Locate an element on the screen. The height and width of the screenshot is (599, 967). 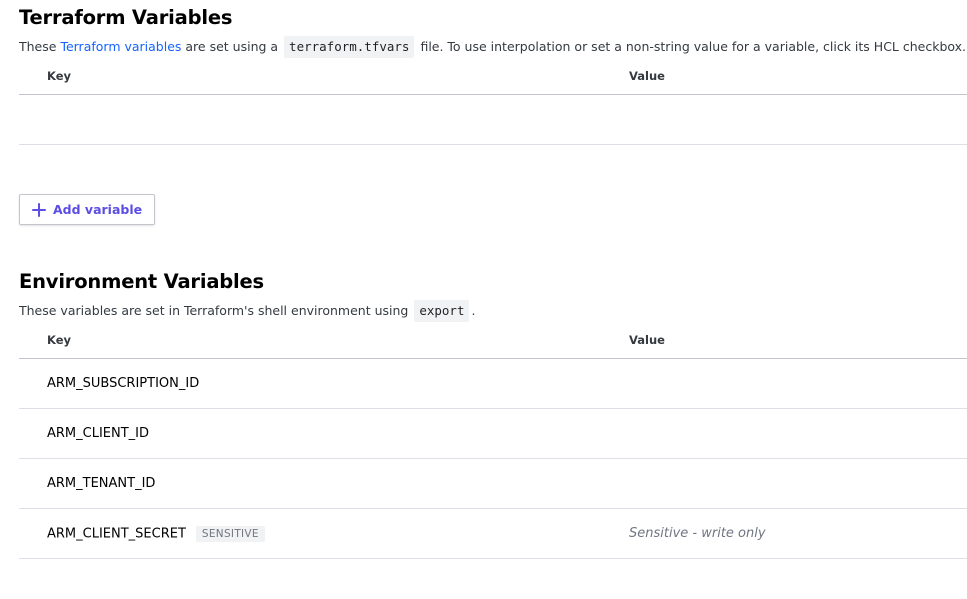
add-variable-label: Add variable is located at coordinates (98, 209).